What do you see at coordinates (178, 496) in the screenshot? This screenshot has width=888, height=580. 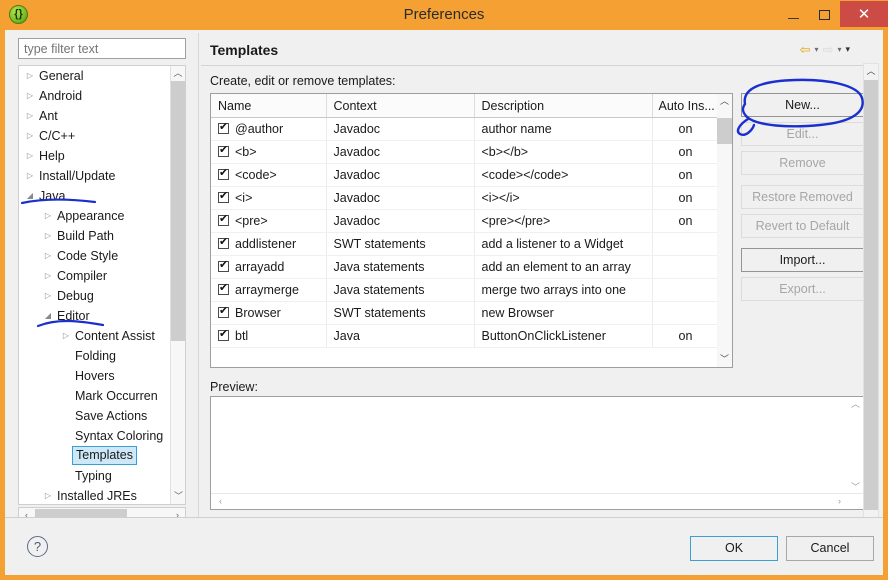 I see `scroll-down-icon: ﹀` at bounding box center [178, 496].